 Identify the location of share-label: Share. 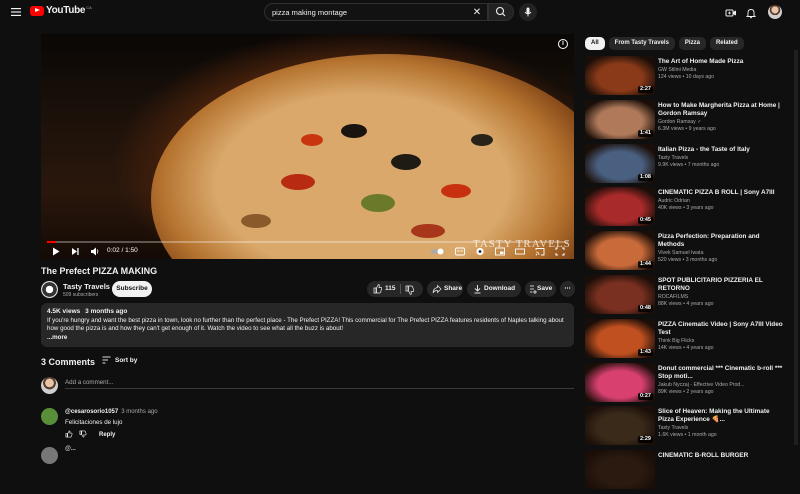
(453, 288).